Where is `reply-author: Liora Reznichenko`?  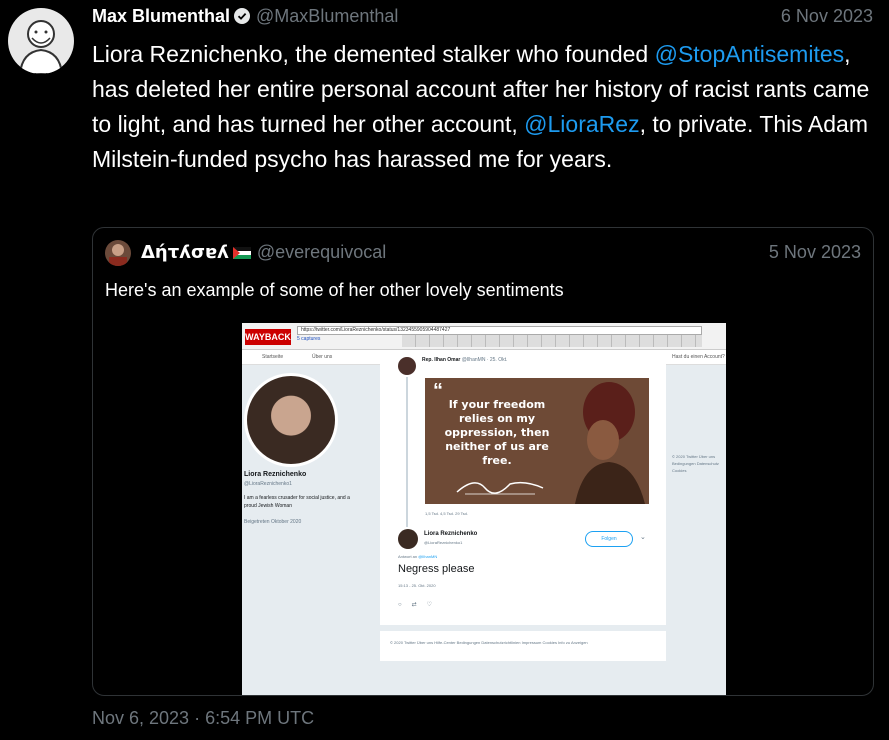 reply-author: Liora Reznichenko is located at coordinates (451, 534).